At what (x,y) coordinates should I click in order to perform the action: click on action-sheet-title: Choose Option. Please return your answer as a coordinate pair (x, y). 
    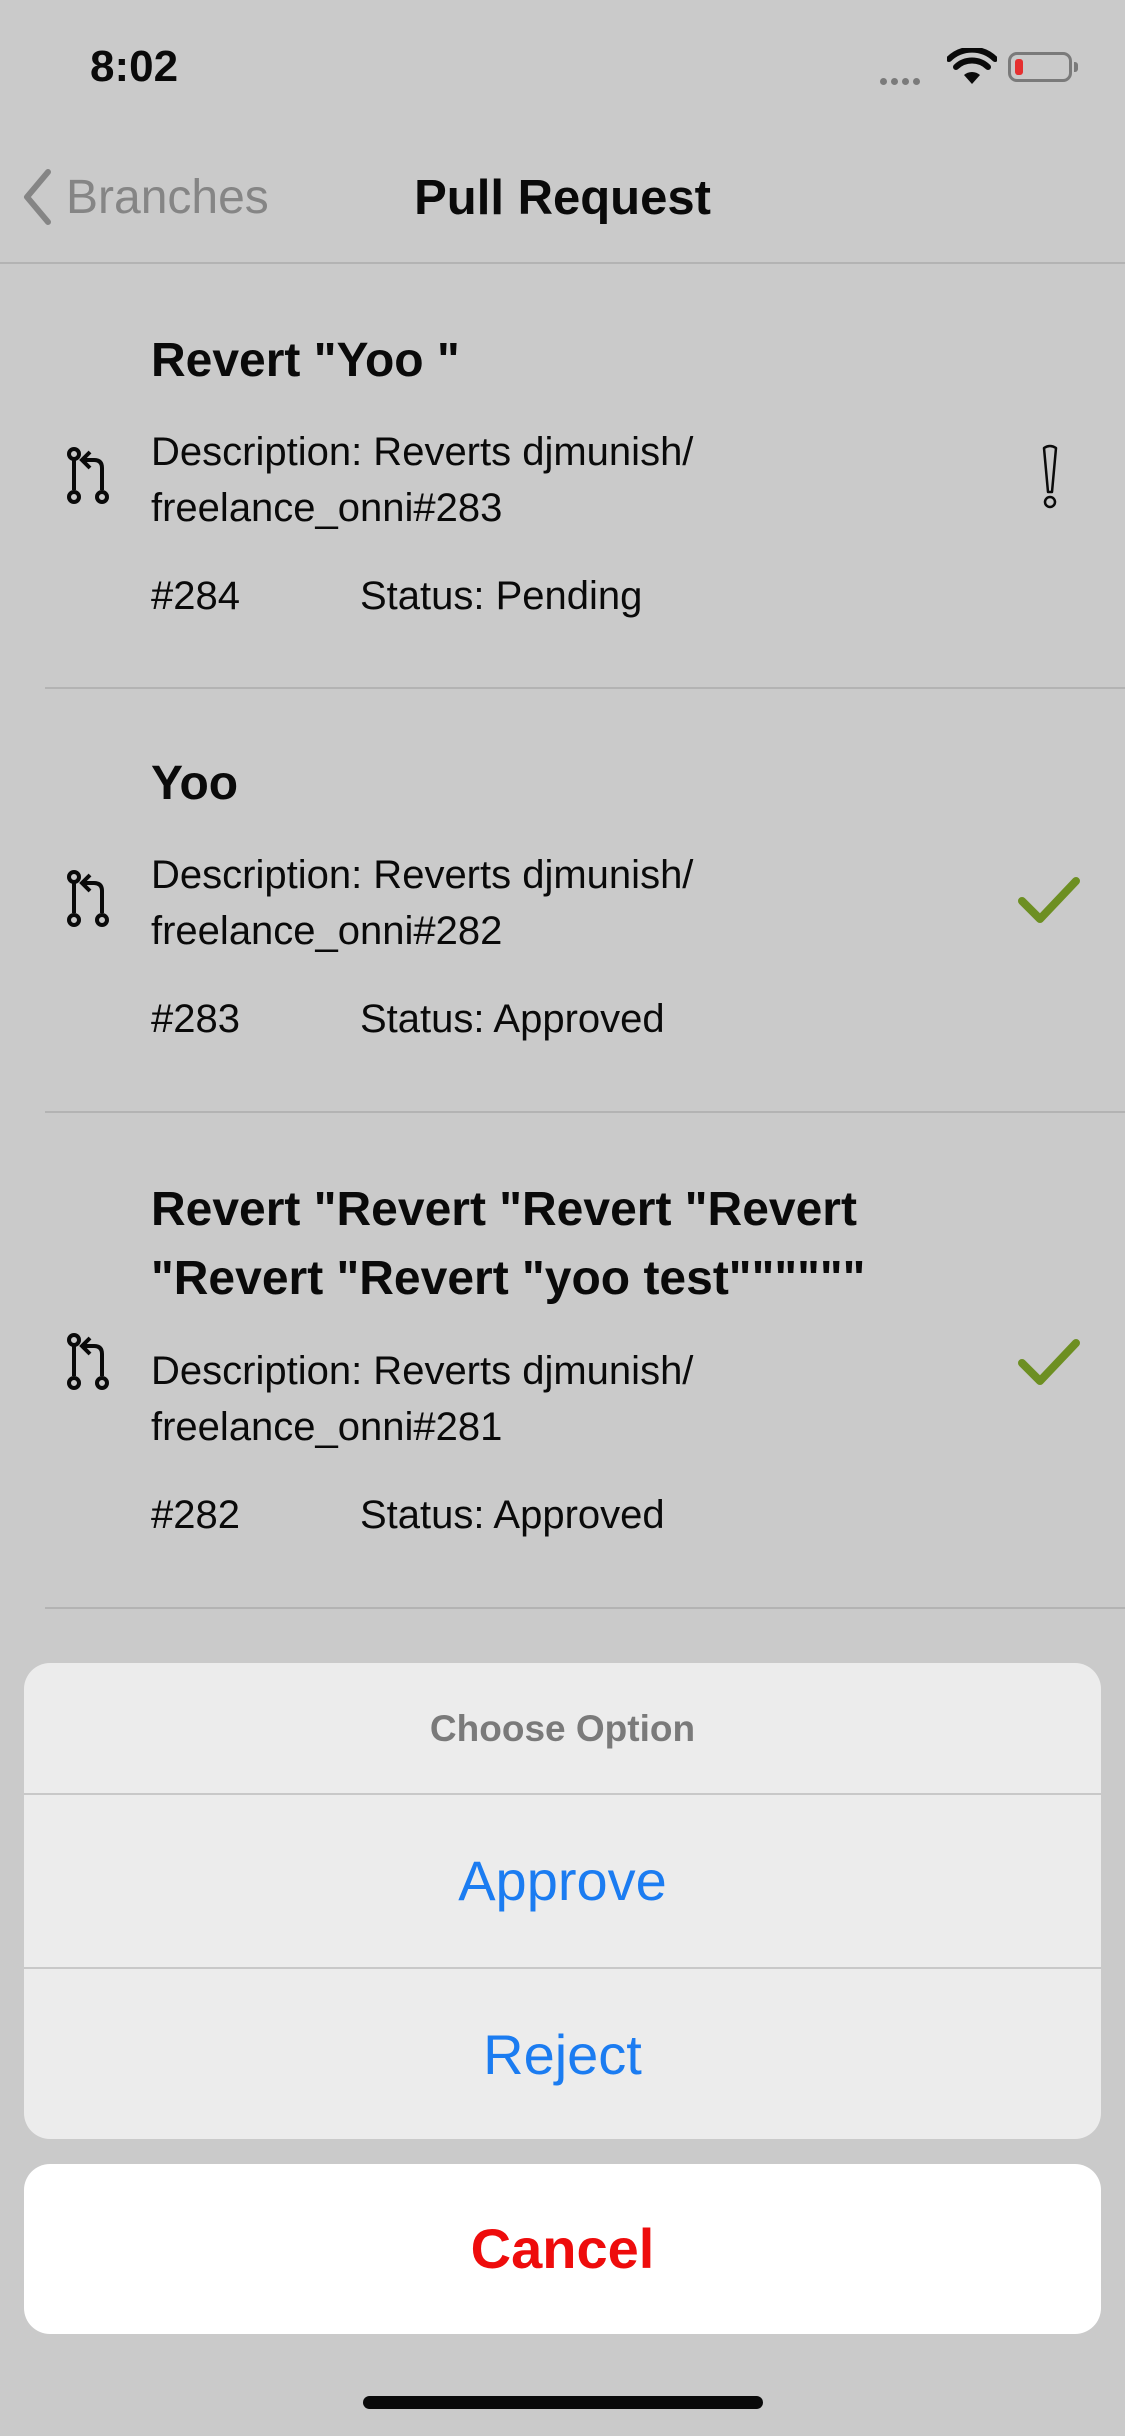
    Looking at the image, I should click on (562, 1729).